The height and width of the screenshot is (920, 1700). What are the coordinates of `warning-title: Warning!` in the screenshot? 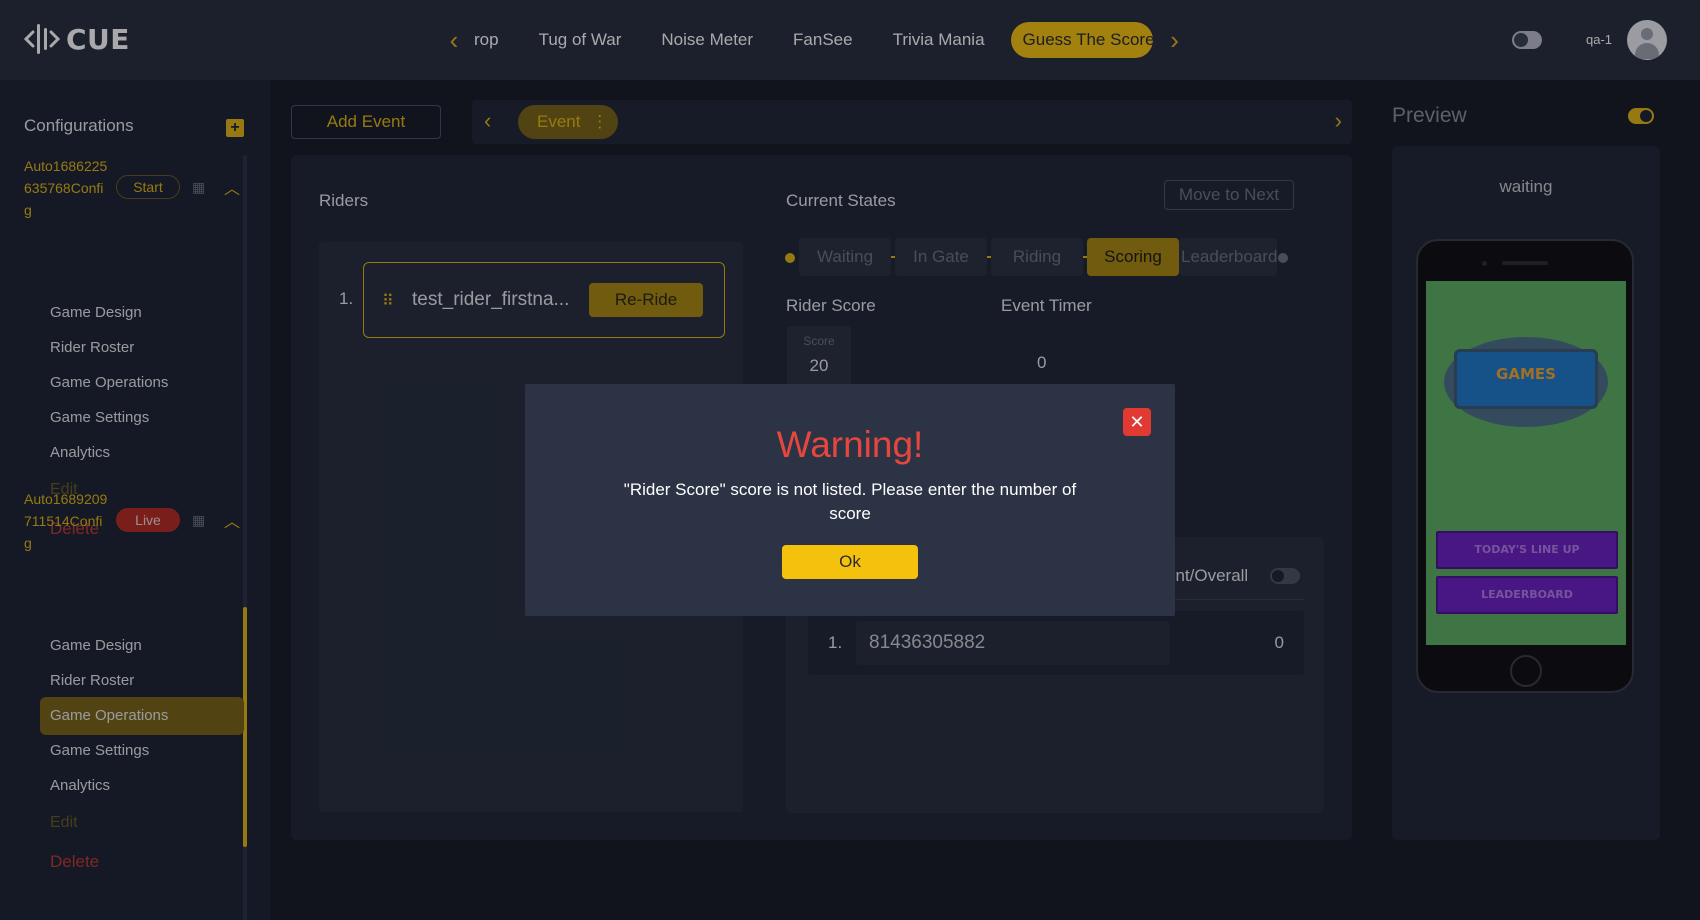 It's located at (850, 444).